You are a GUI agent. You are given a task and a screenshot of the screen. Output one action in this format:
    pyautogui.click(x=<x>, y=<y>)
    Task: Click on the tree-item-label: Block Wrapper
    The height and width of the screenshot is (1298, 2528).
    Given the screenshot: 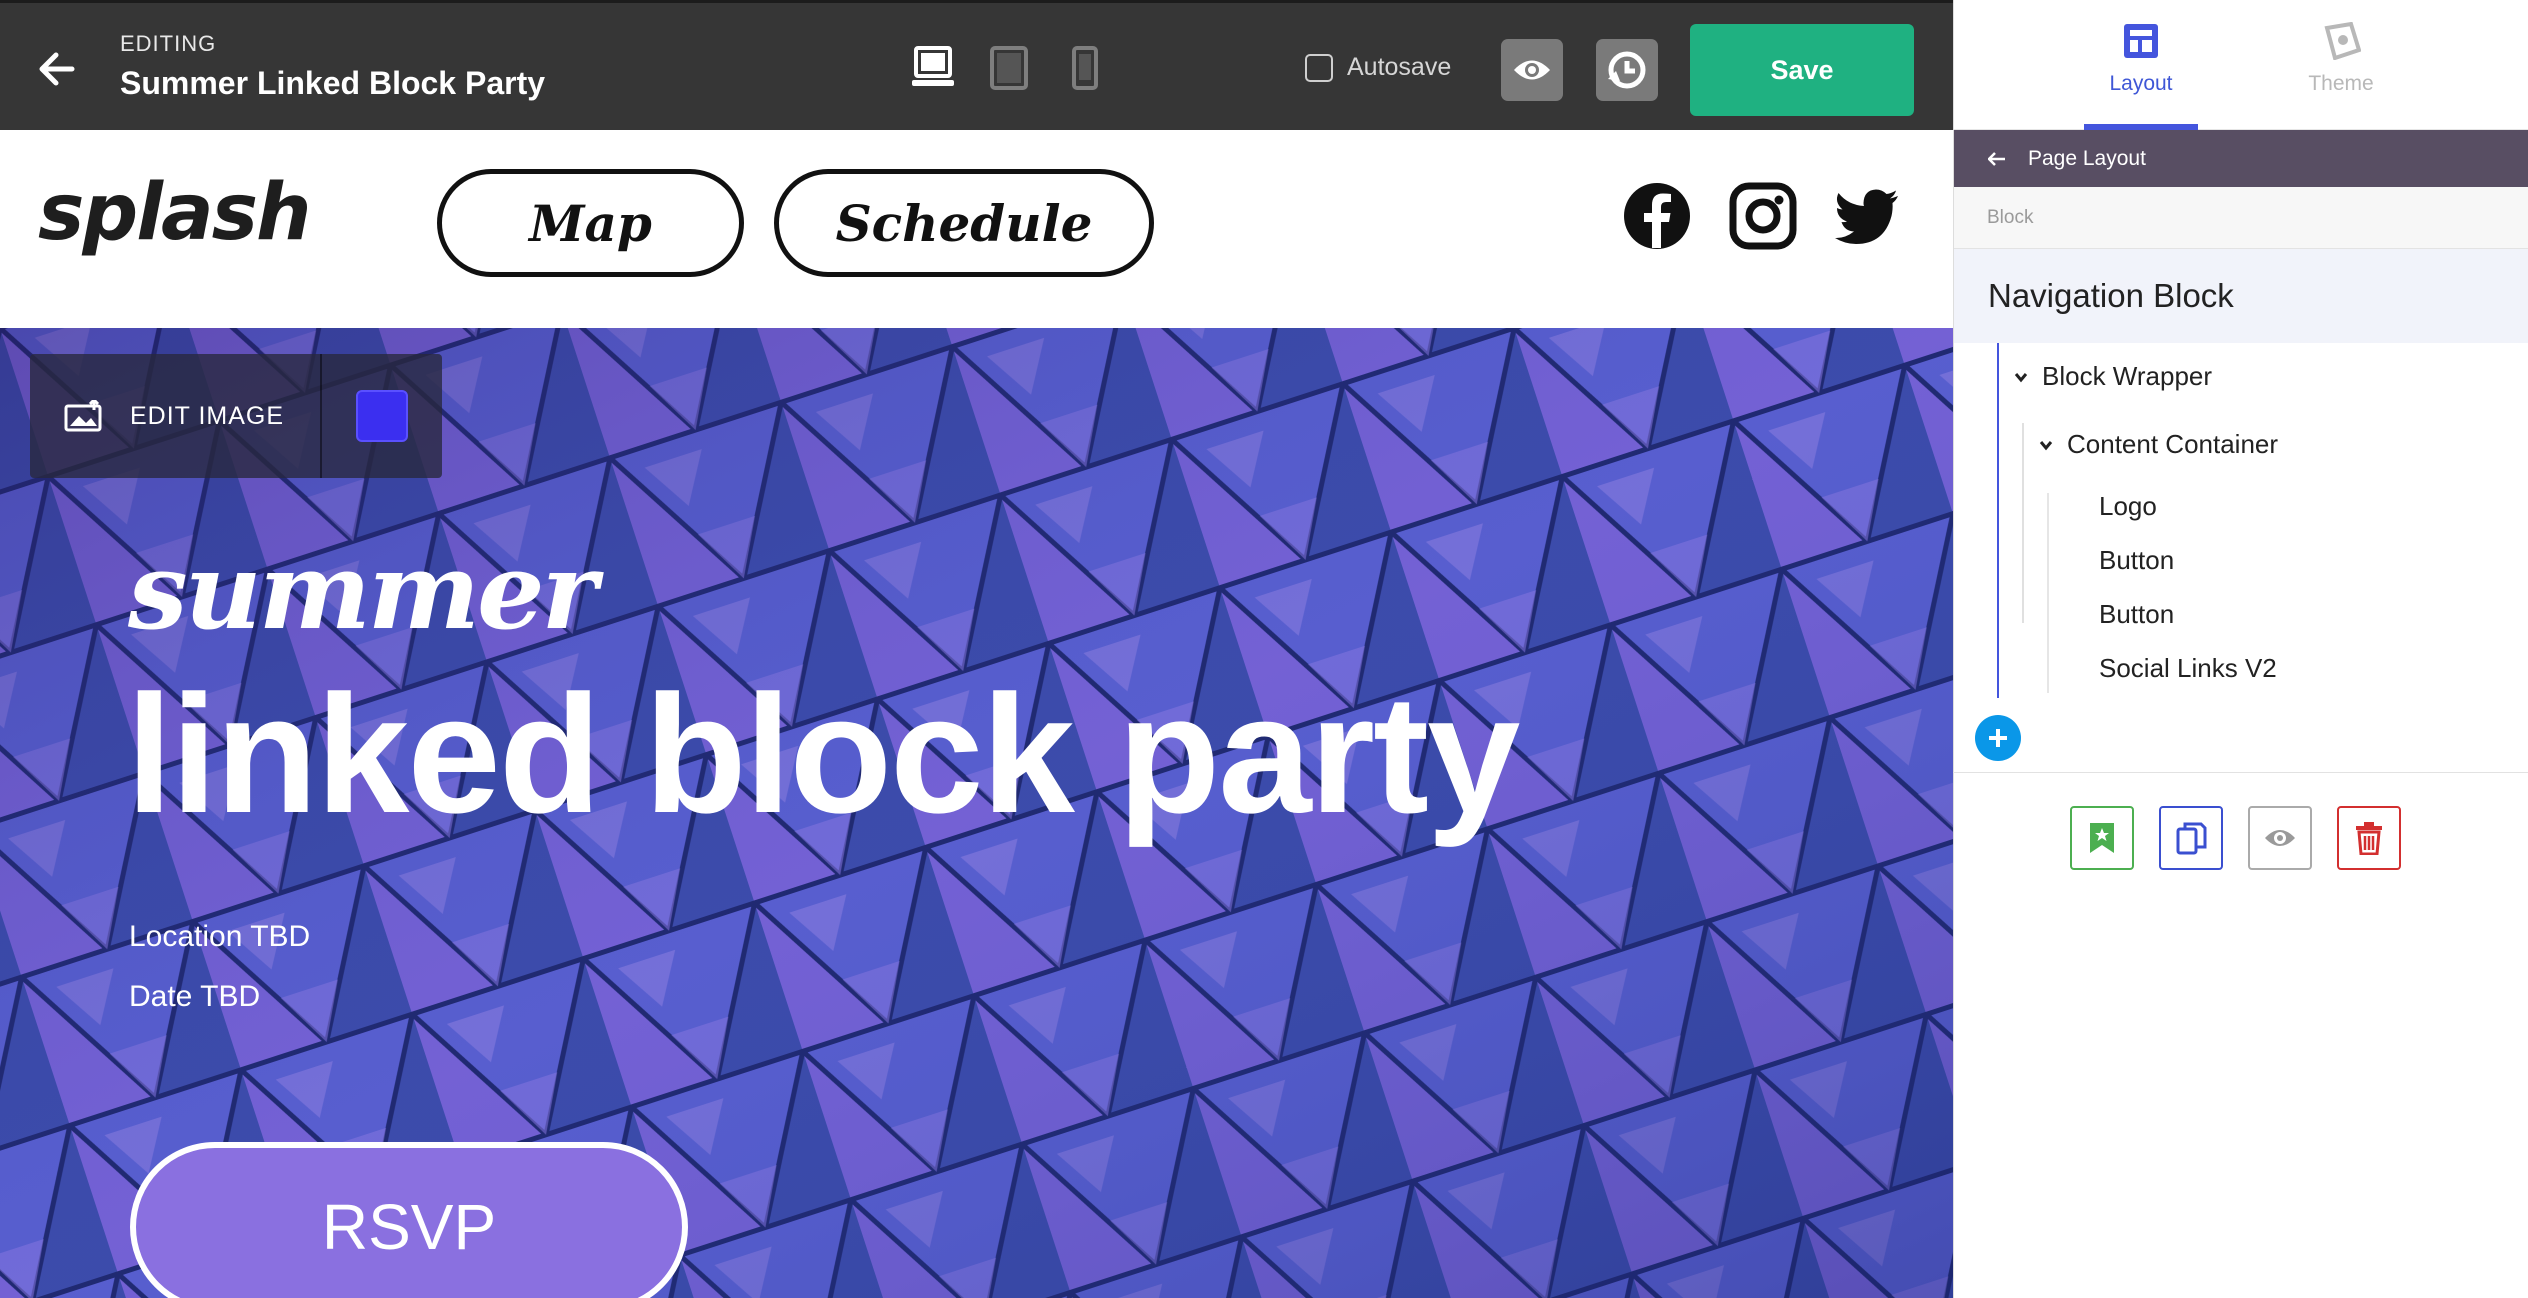 What is the action you would take?
    pyautogui.click(x=2127, y=376)
    